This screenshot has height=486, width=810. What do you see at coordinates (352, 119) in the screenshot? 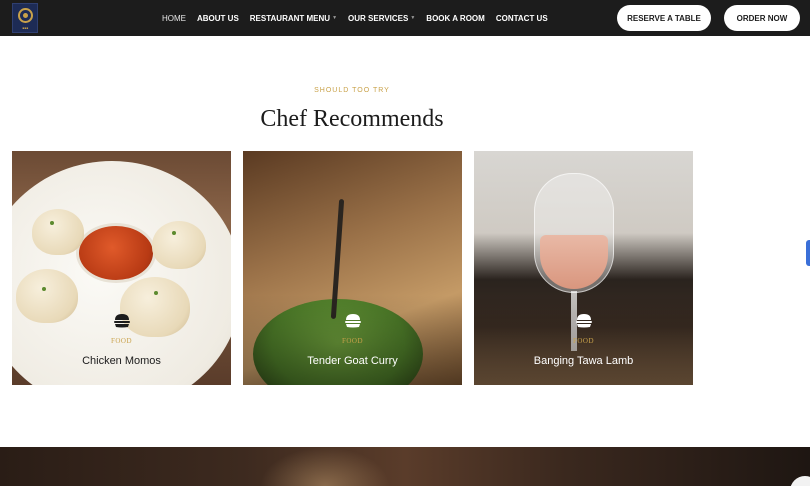
I see `section-title: Chef Recommends` at bounding box center [352, 119].